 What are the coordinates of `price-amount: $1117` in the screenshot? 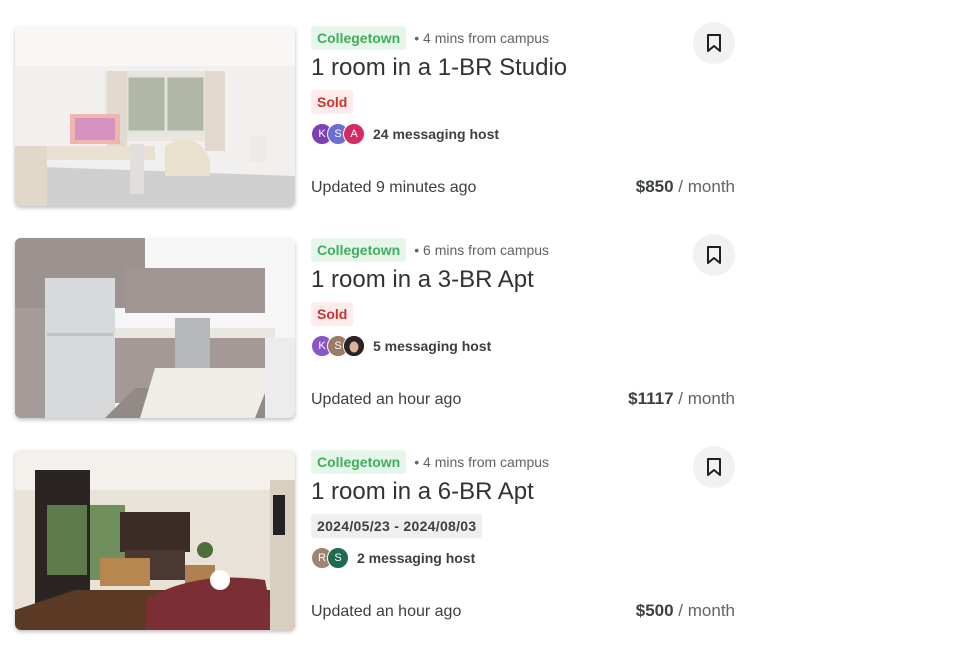 It's located at (651, 398).